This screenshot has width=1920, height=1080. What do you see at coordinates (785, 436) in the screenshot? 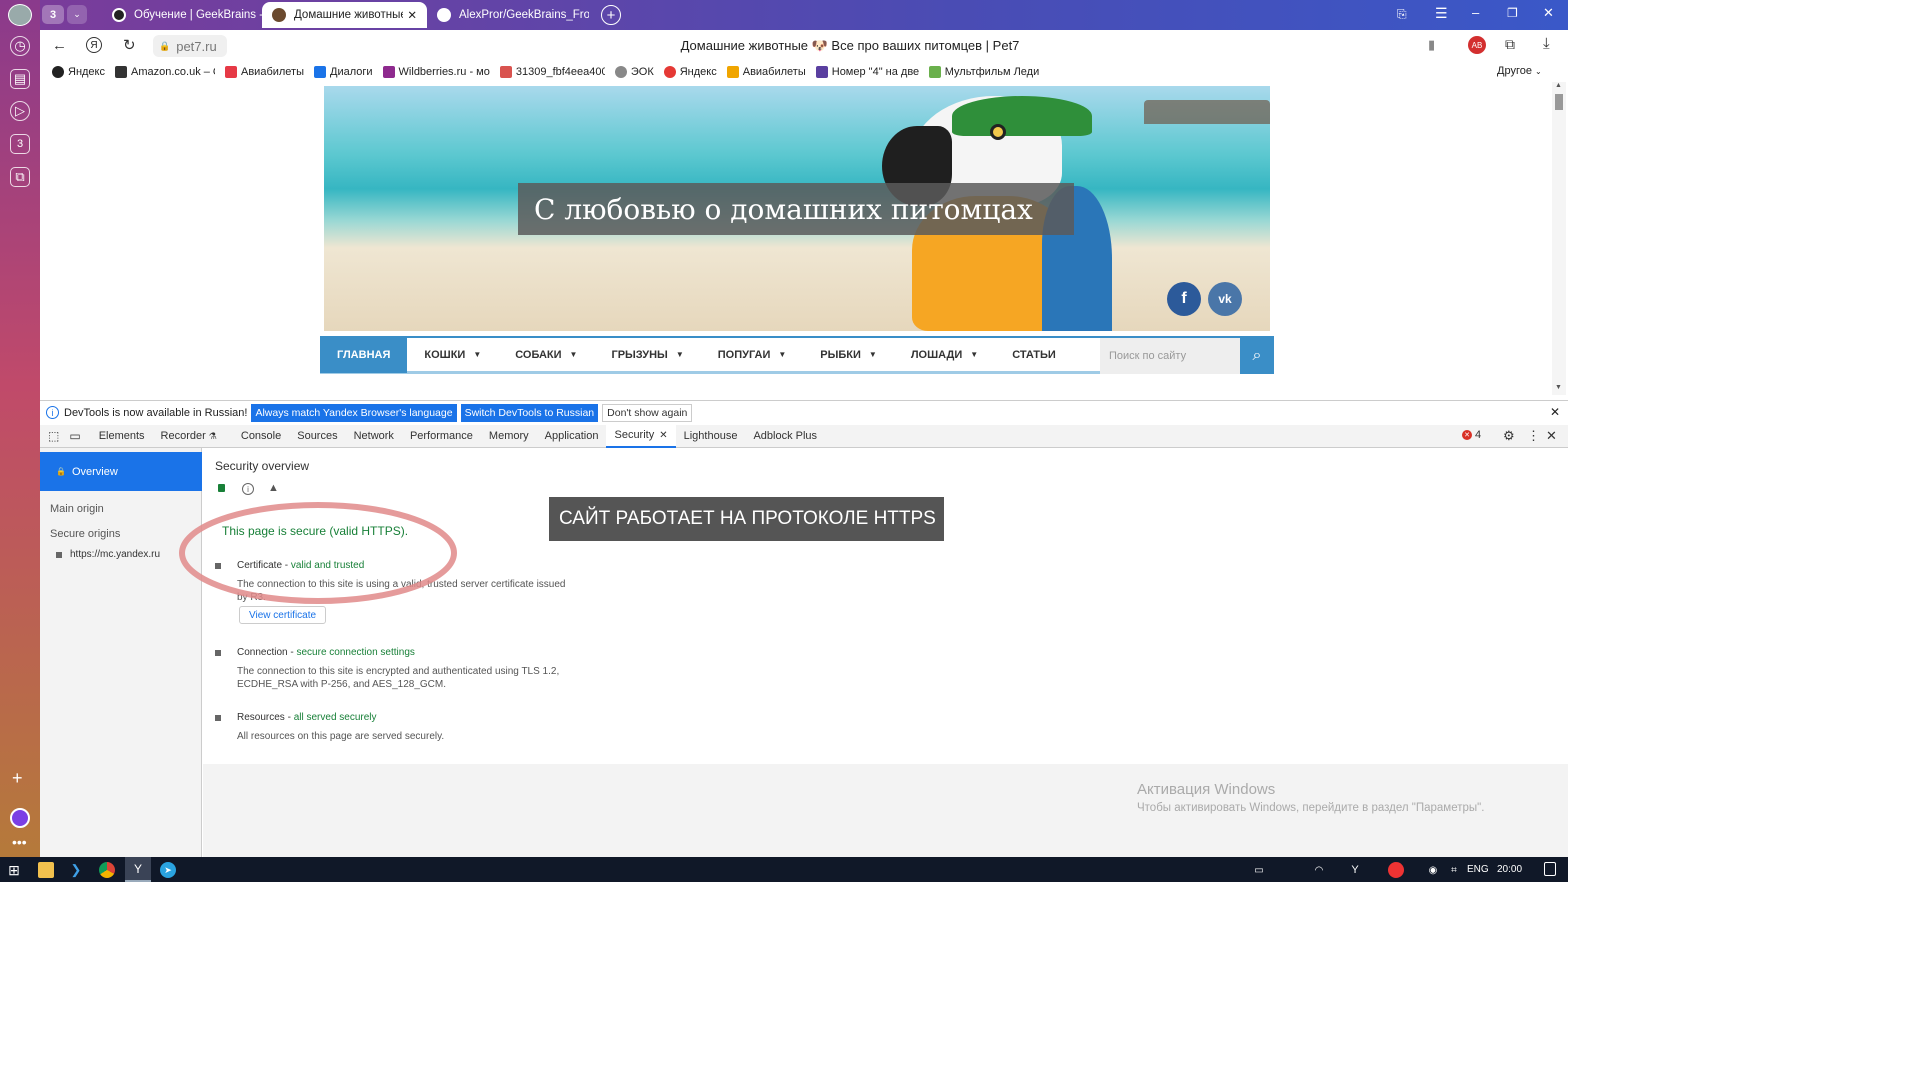
I see `tab-adblock: Adblock Plus` at bounding box center [785, 436].